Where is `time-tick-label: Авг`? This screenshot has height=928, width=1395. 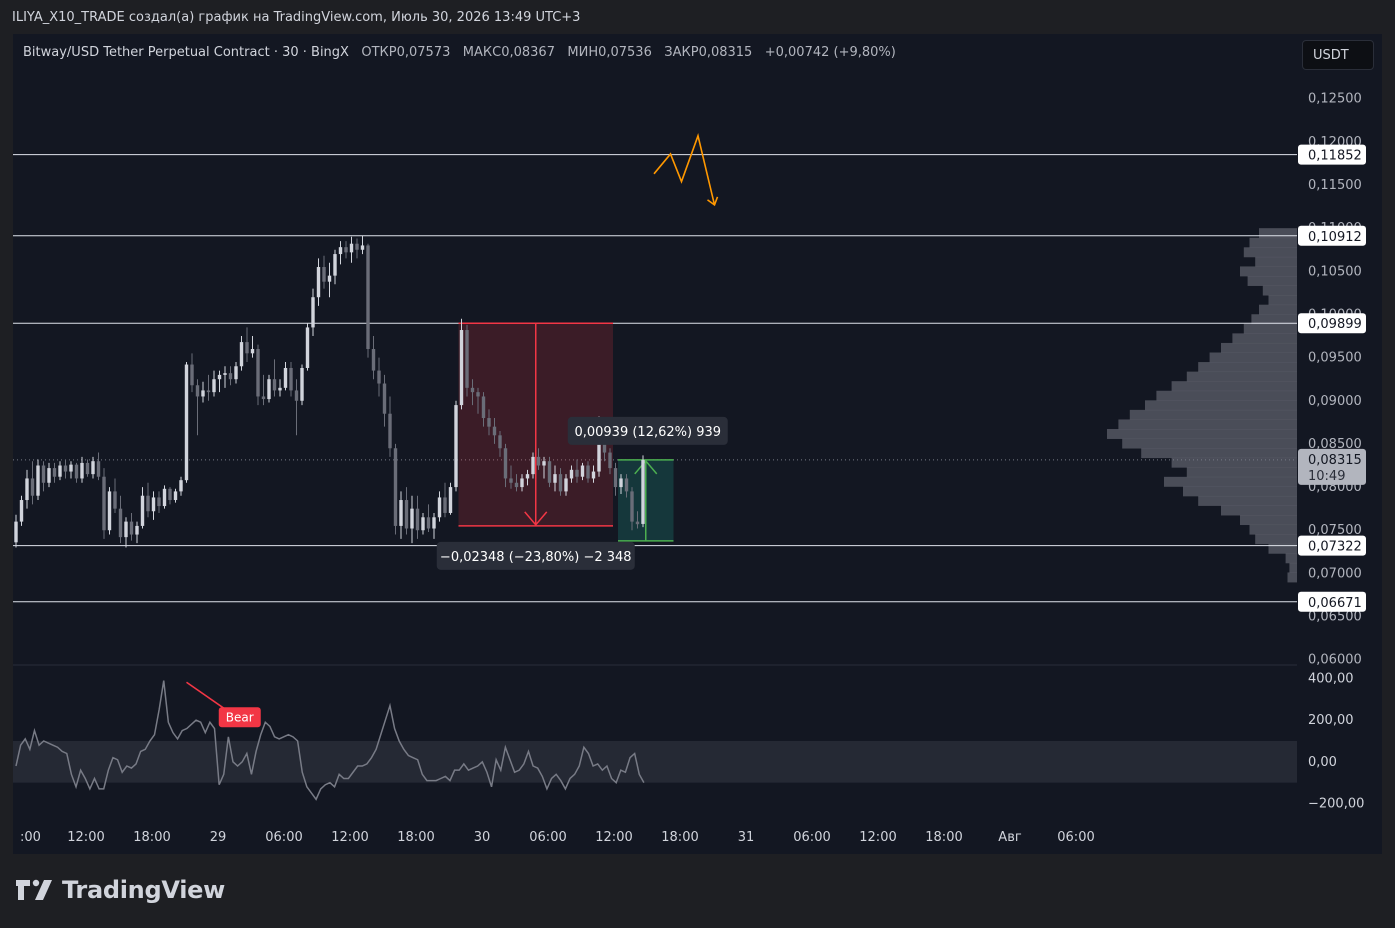
time-tick-label: Авг is located at coordinates (1010, 837).